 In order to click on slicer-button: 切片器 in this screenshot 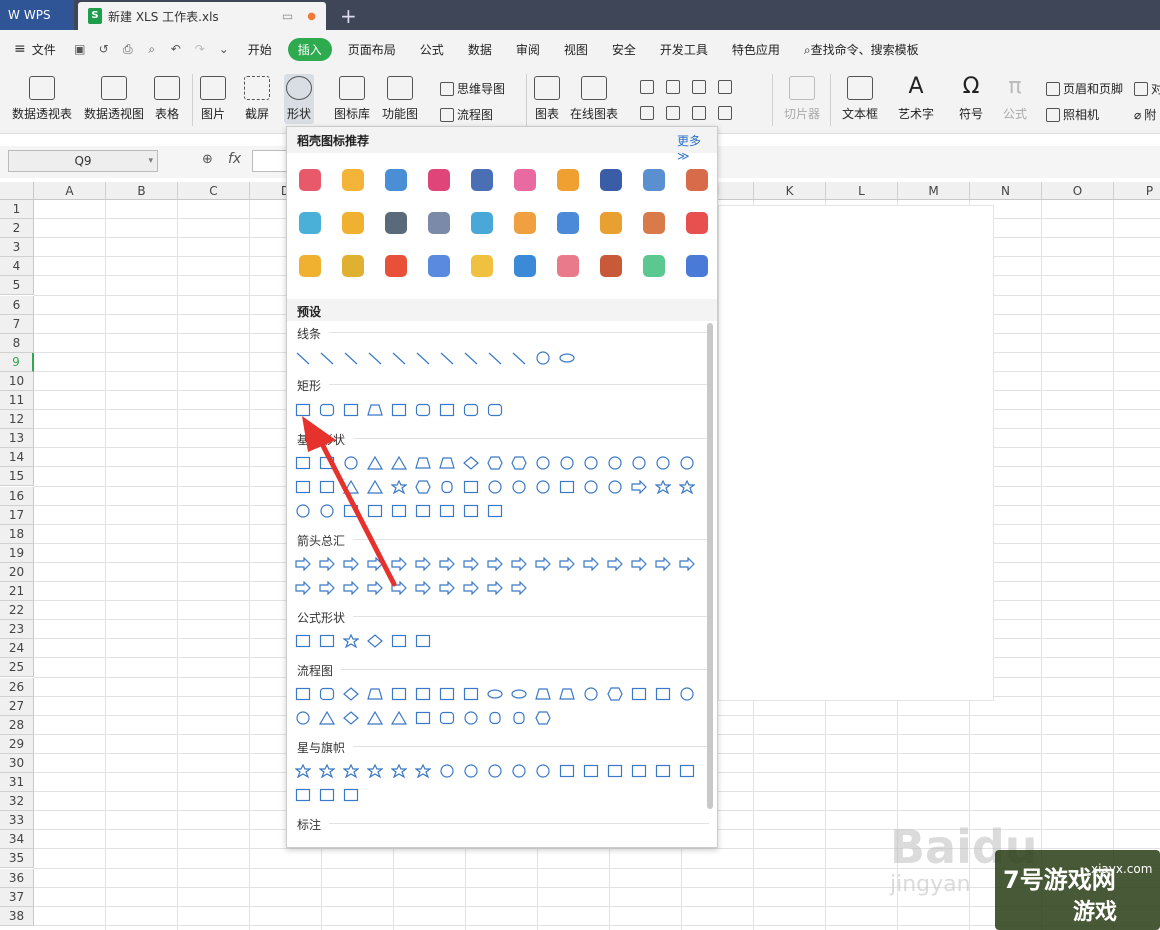, I will do `click(802, 99)`.